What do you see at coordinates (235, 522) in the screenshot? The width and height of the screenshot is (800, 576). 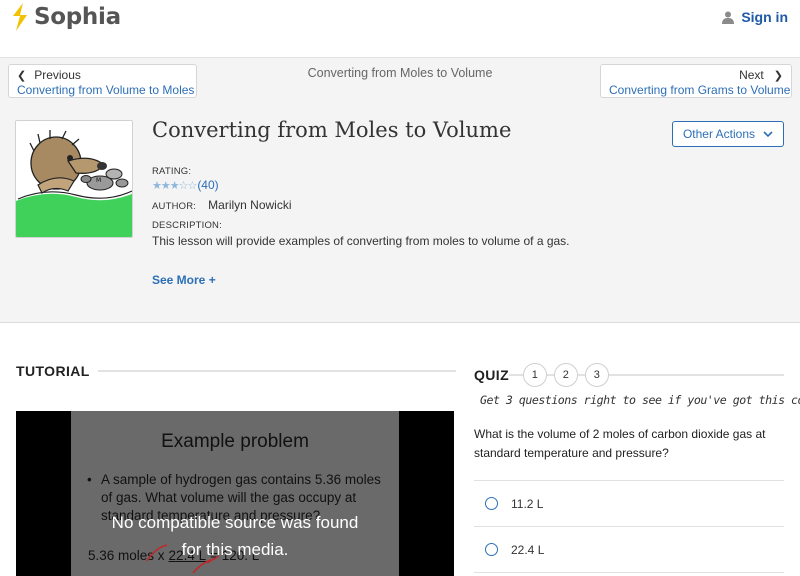 I see `video-error-line-1: No compatible source was found` at bounding box center [235, 522].